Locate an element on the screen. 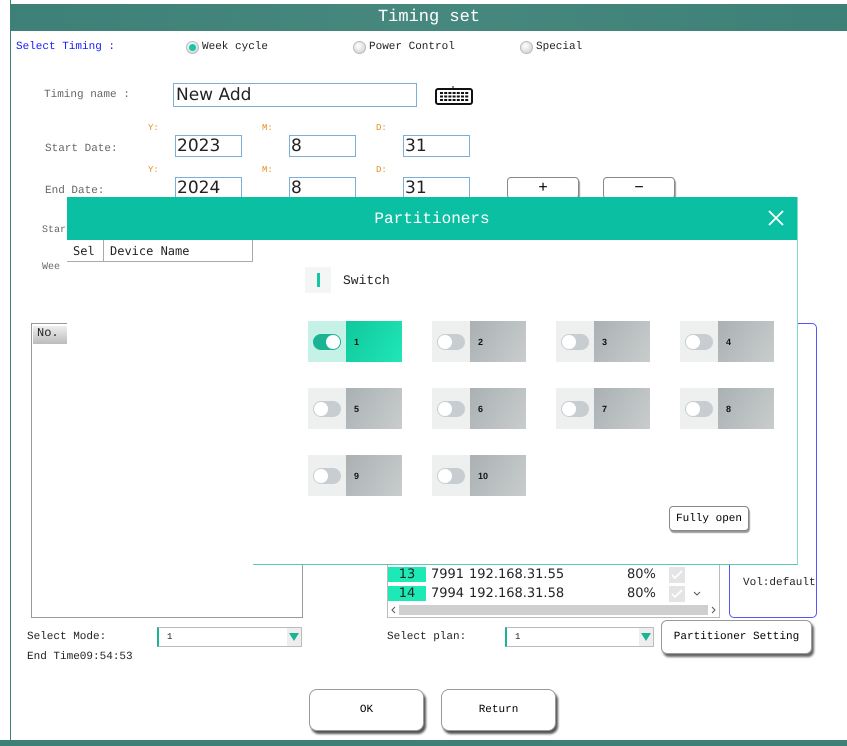  date-input-field: 2023 is located at coordinates (208, 146).